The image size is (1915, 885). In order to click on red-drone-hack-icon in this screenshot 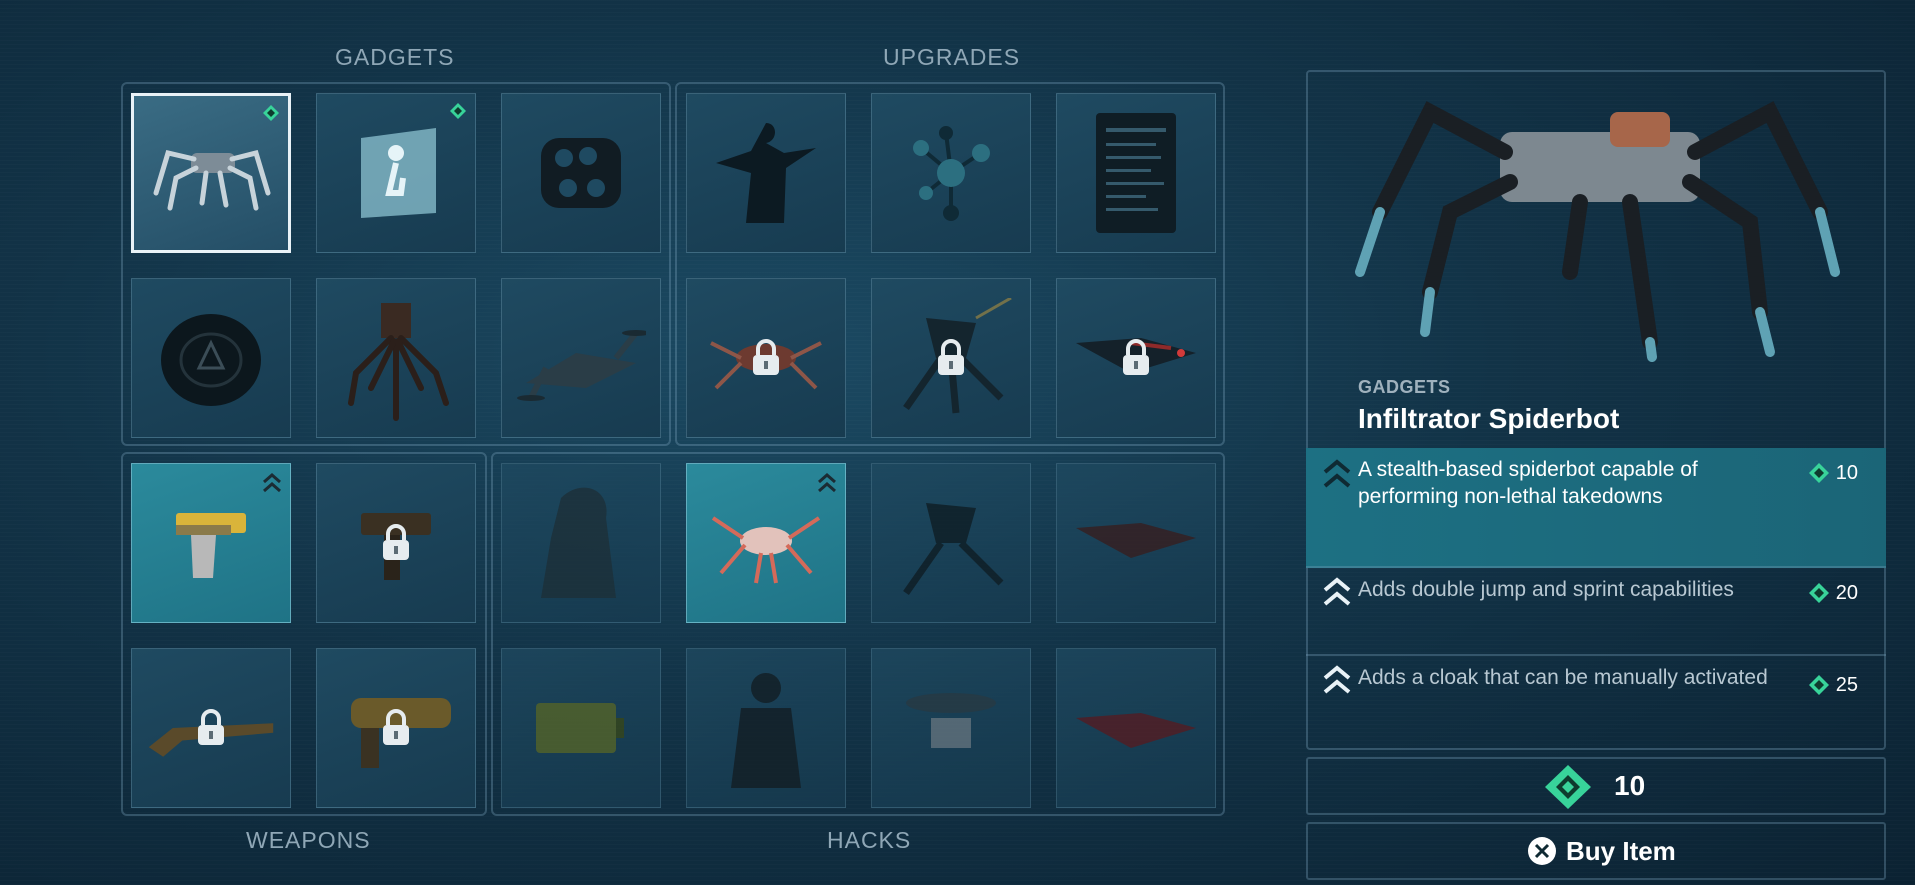, I will do `click(1136, 728)`.